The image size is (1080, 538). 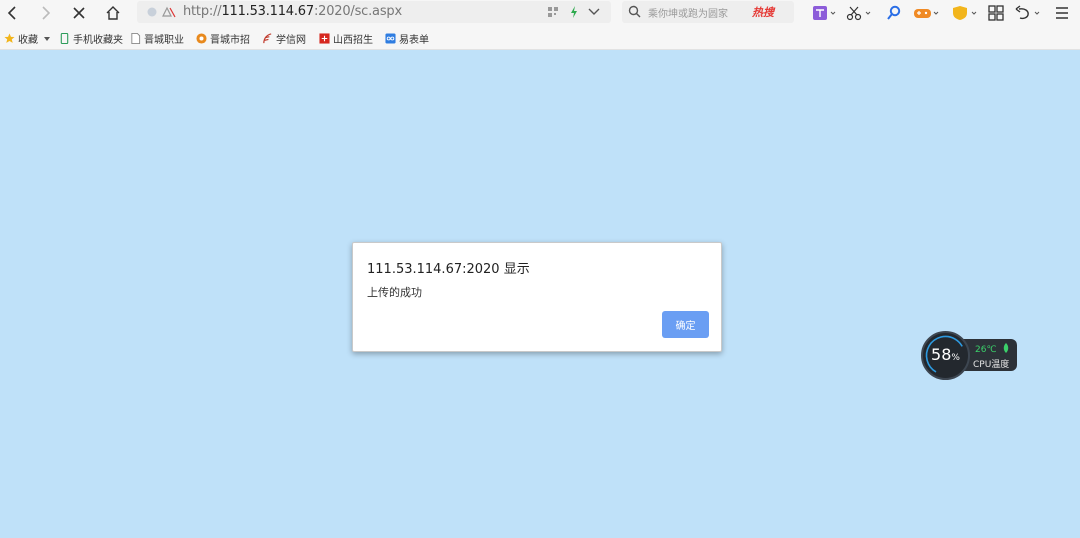 What do you see at coordinates (291, 40) in the screenshot?
I see `bookmark-label: 学信网` at bounding box center [291, 40].